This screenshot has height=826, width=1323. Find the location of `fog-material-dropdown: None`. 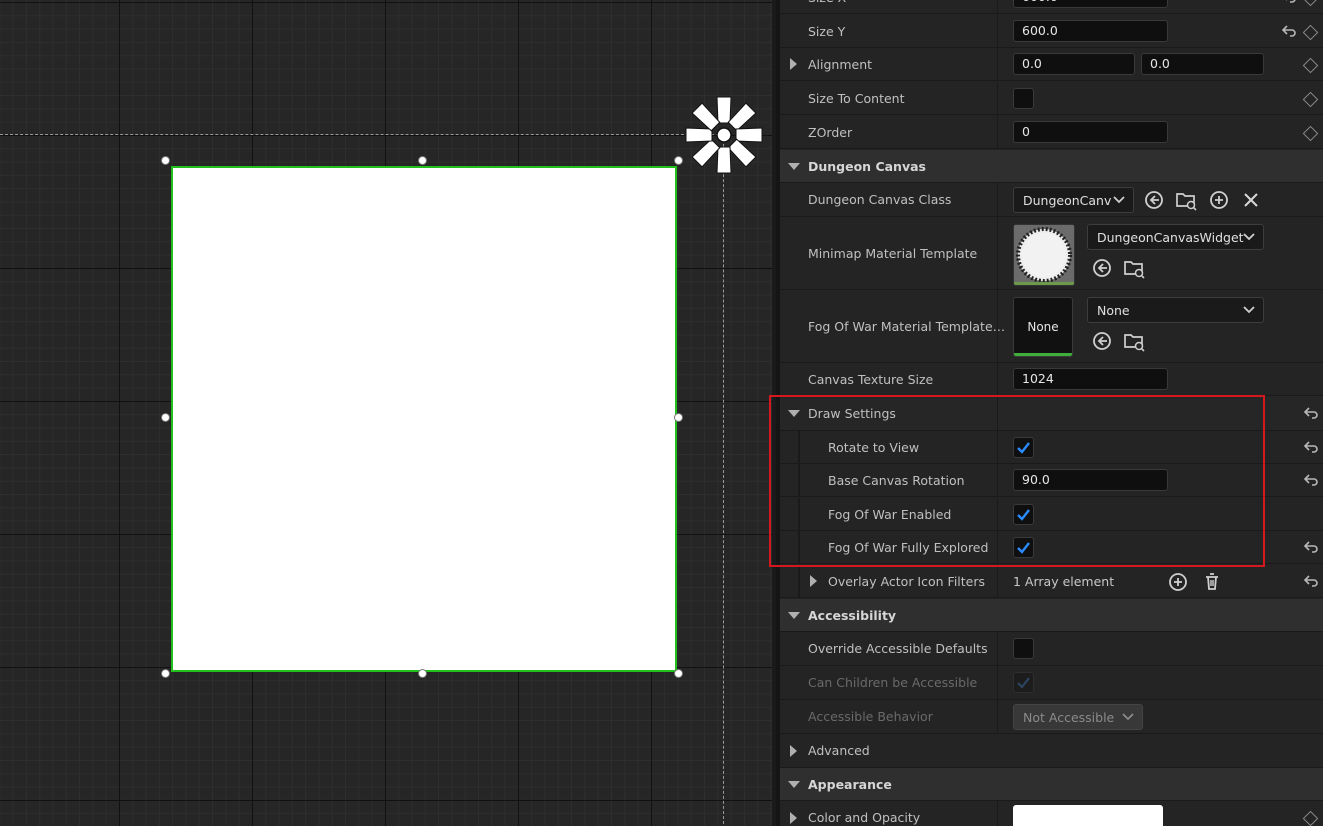

fog-material-dropdown: None is located at coordinates (1175, 310).